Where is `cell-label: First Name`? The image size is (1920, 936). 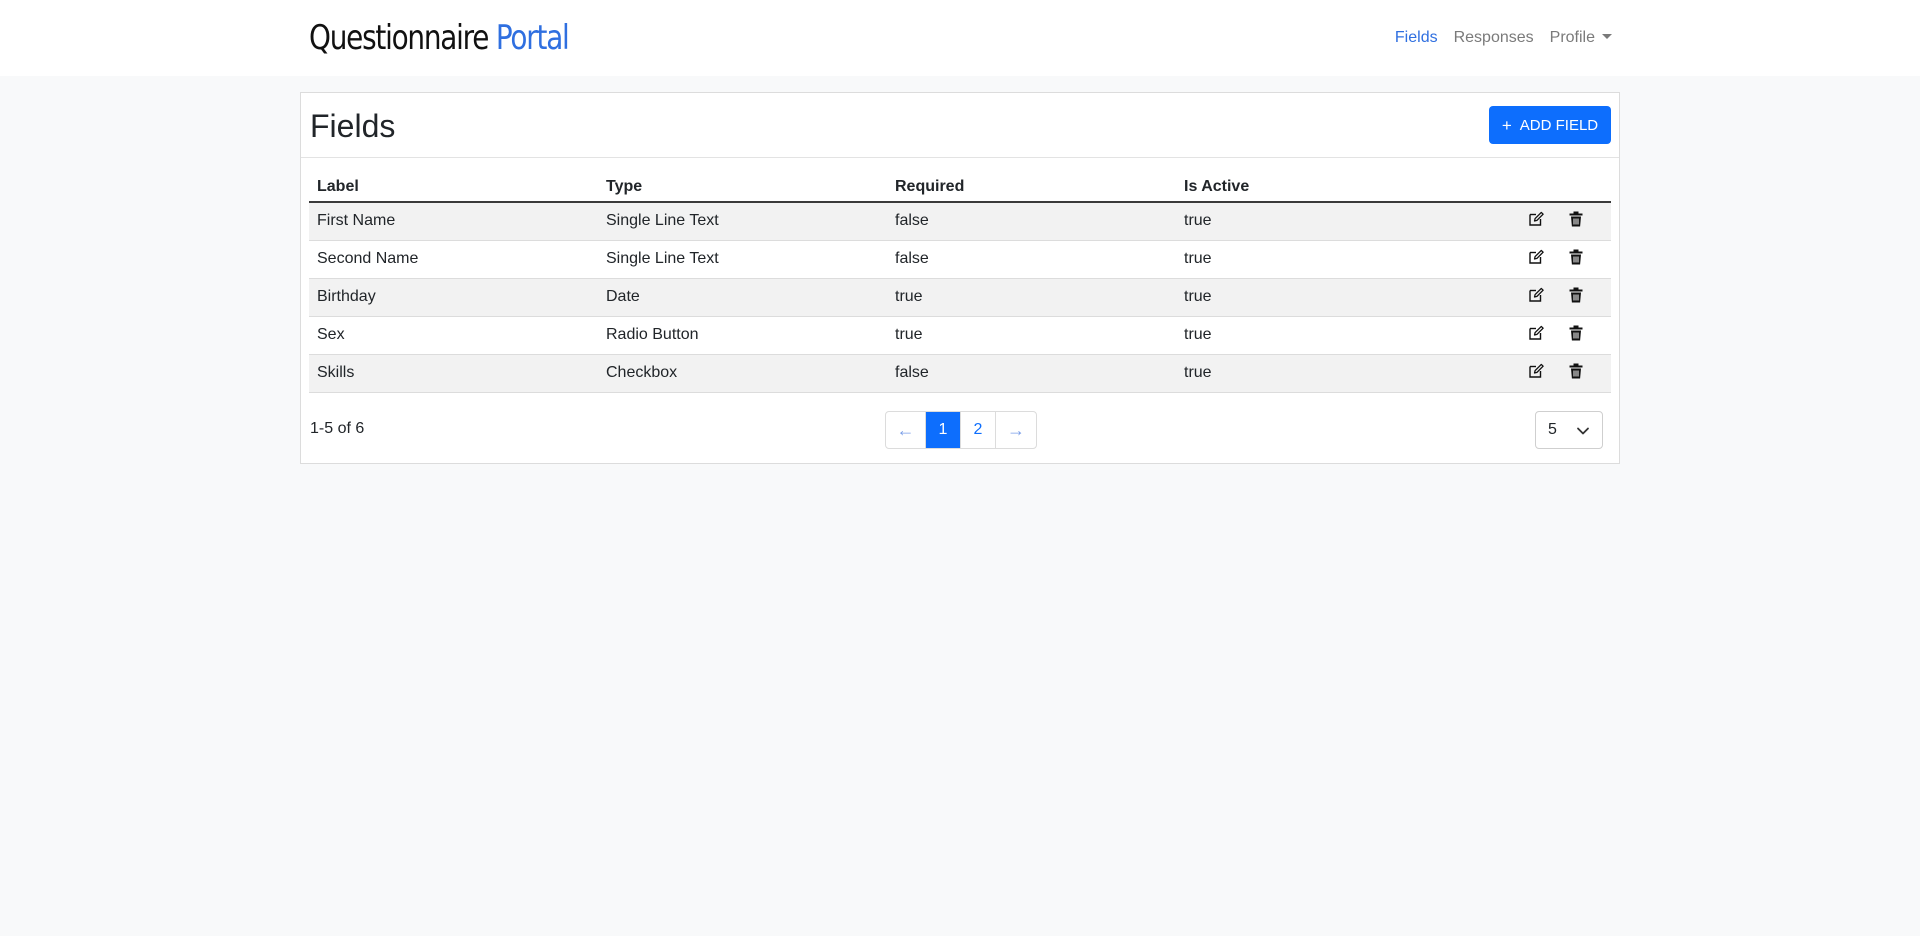 cell-label: First Name is located at coordinates (453, 221).